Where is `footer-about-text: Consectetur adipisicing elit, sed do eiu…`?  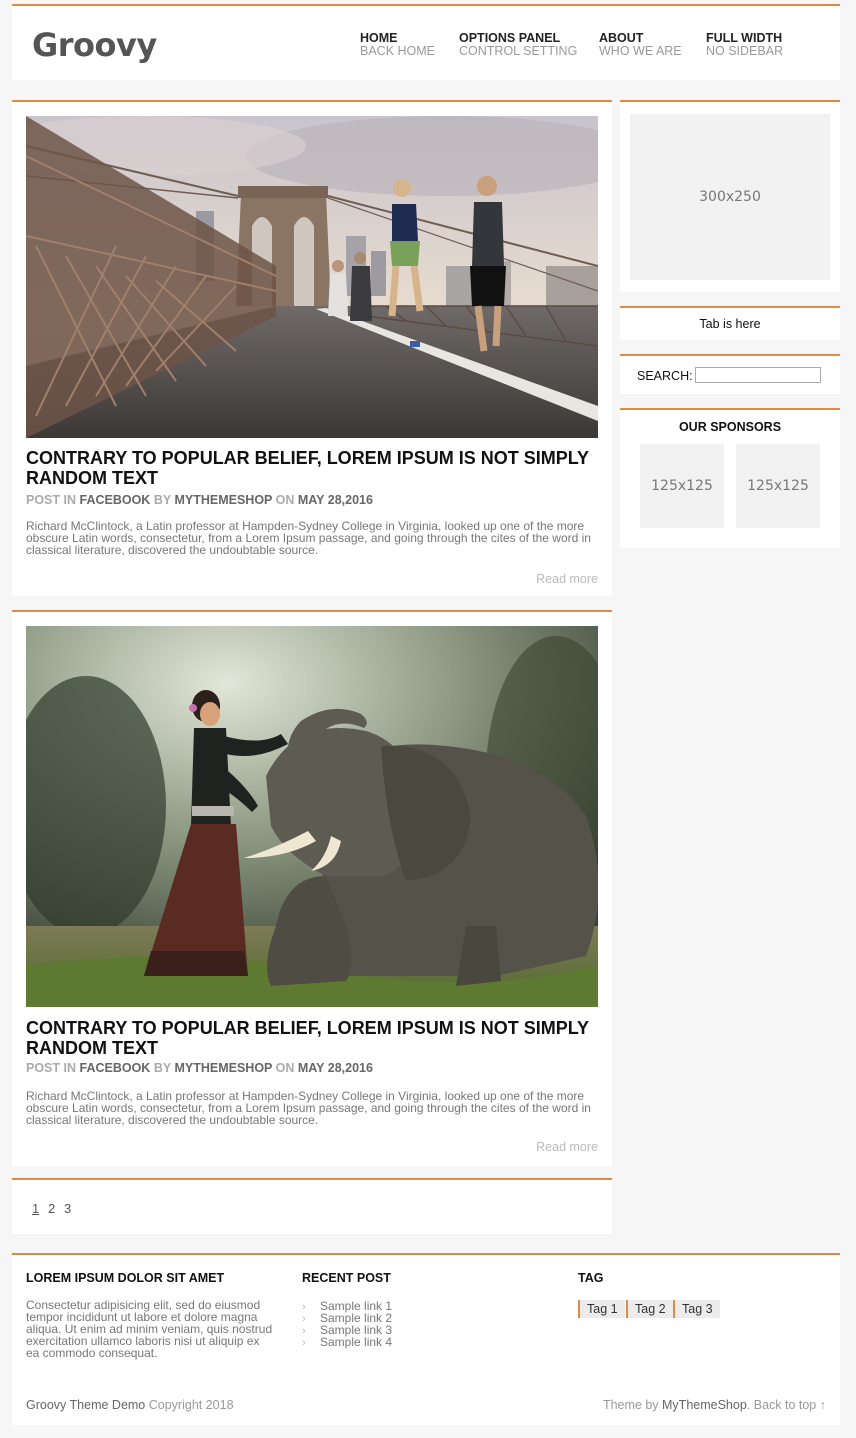
footer-about-text: Consectetur adipisicing elit, sed do eiu… is located at coordinates (149, 1329).